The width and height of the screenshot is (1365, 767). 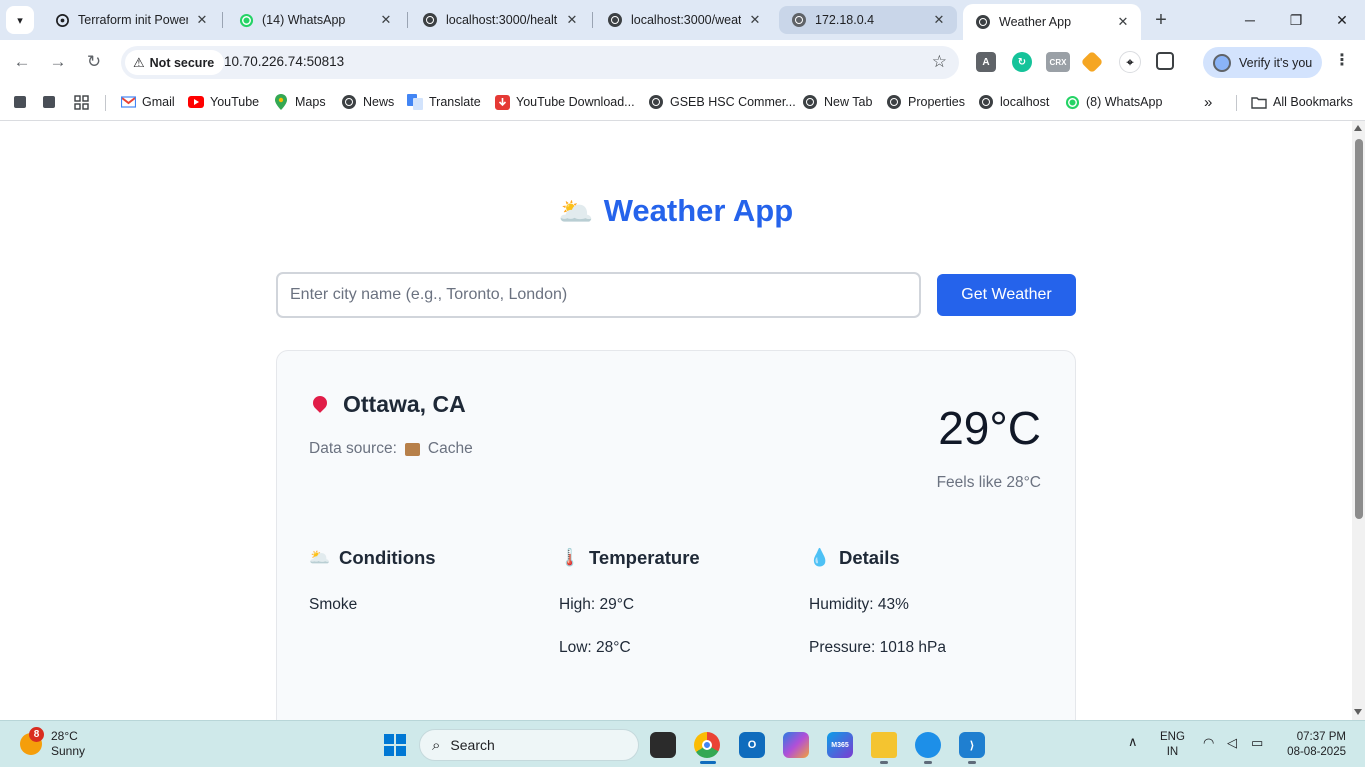 What do you see at coordinates (1172, 745) in the screenshot?
I see `language-indicator: ENG IN` at bounding box center [1172, 745].